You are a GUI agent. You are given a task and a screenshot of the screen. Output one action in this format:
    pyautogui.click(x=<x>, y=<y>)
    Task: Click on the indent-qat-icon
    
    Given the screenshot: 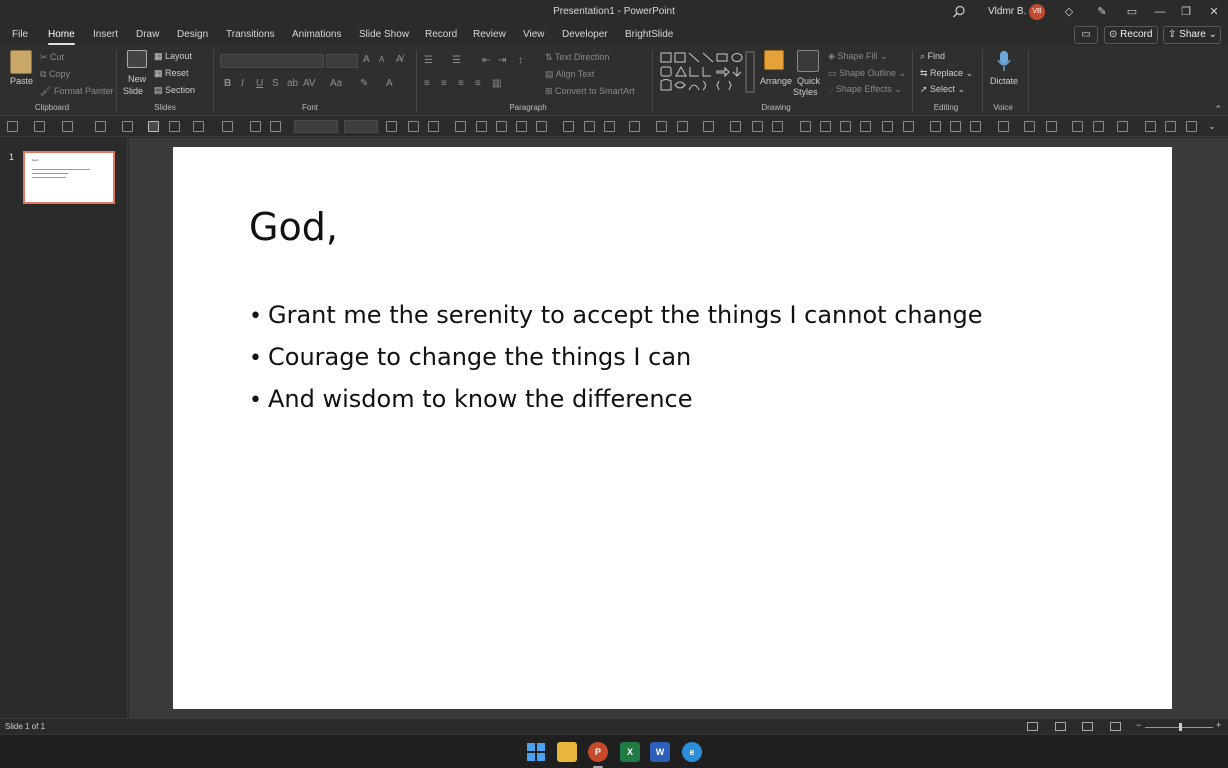 What is the action you would take?
    pyautogui.click(x=609, y=126)
    